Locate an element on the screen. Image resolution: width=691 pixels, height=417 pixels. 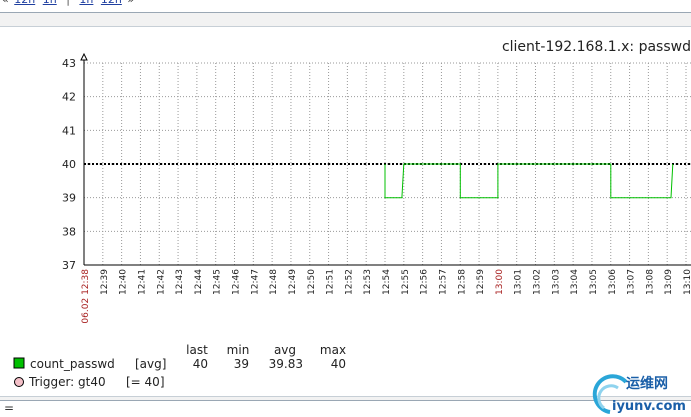
bottom-bar-text: = is located at coordinates (9, 408).